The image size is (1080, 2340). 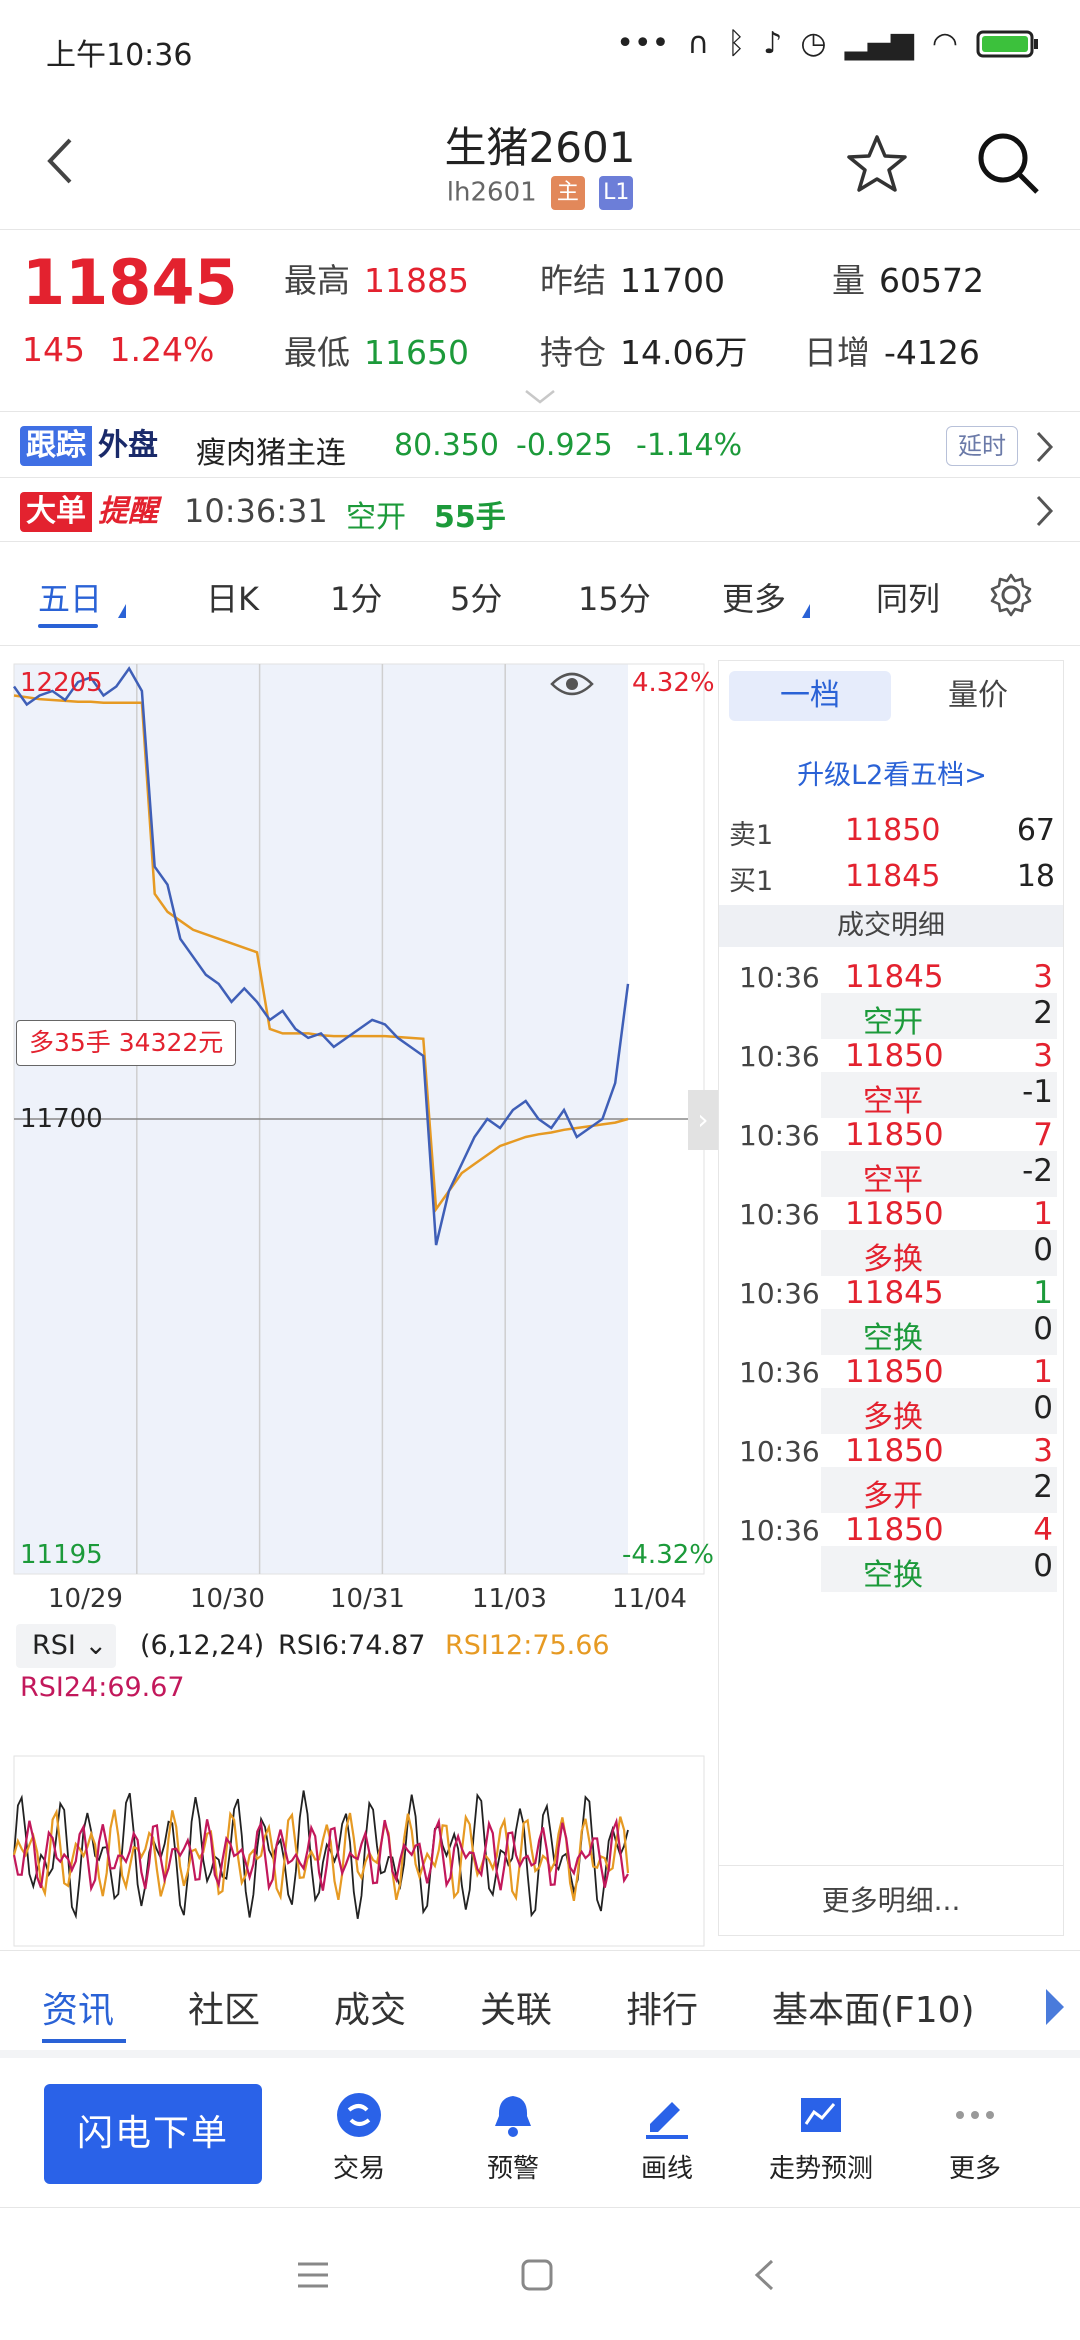 I want to click on headphones-icon: ∩, so click(x=698, y=43).